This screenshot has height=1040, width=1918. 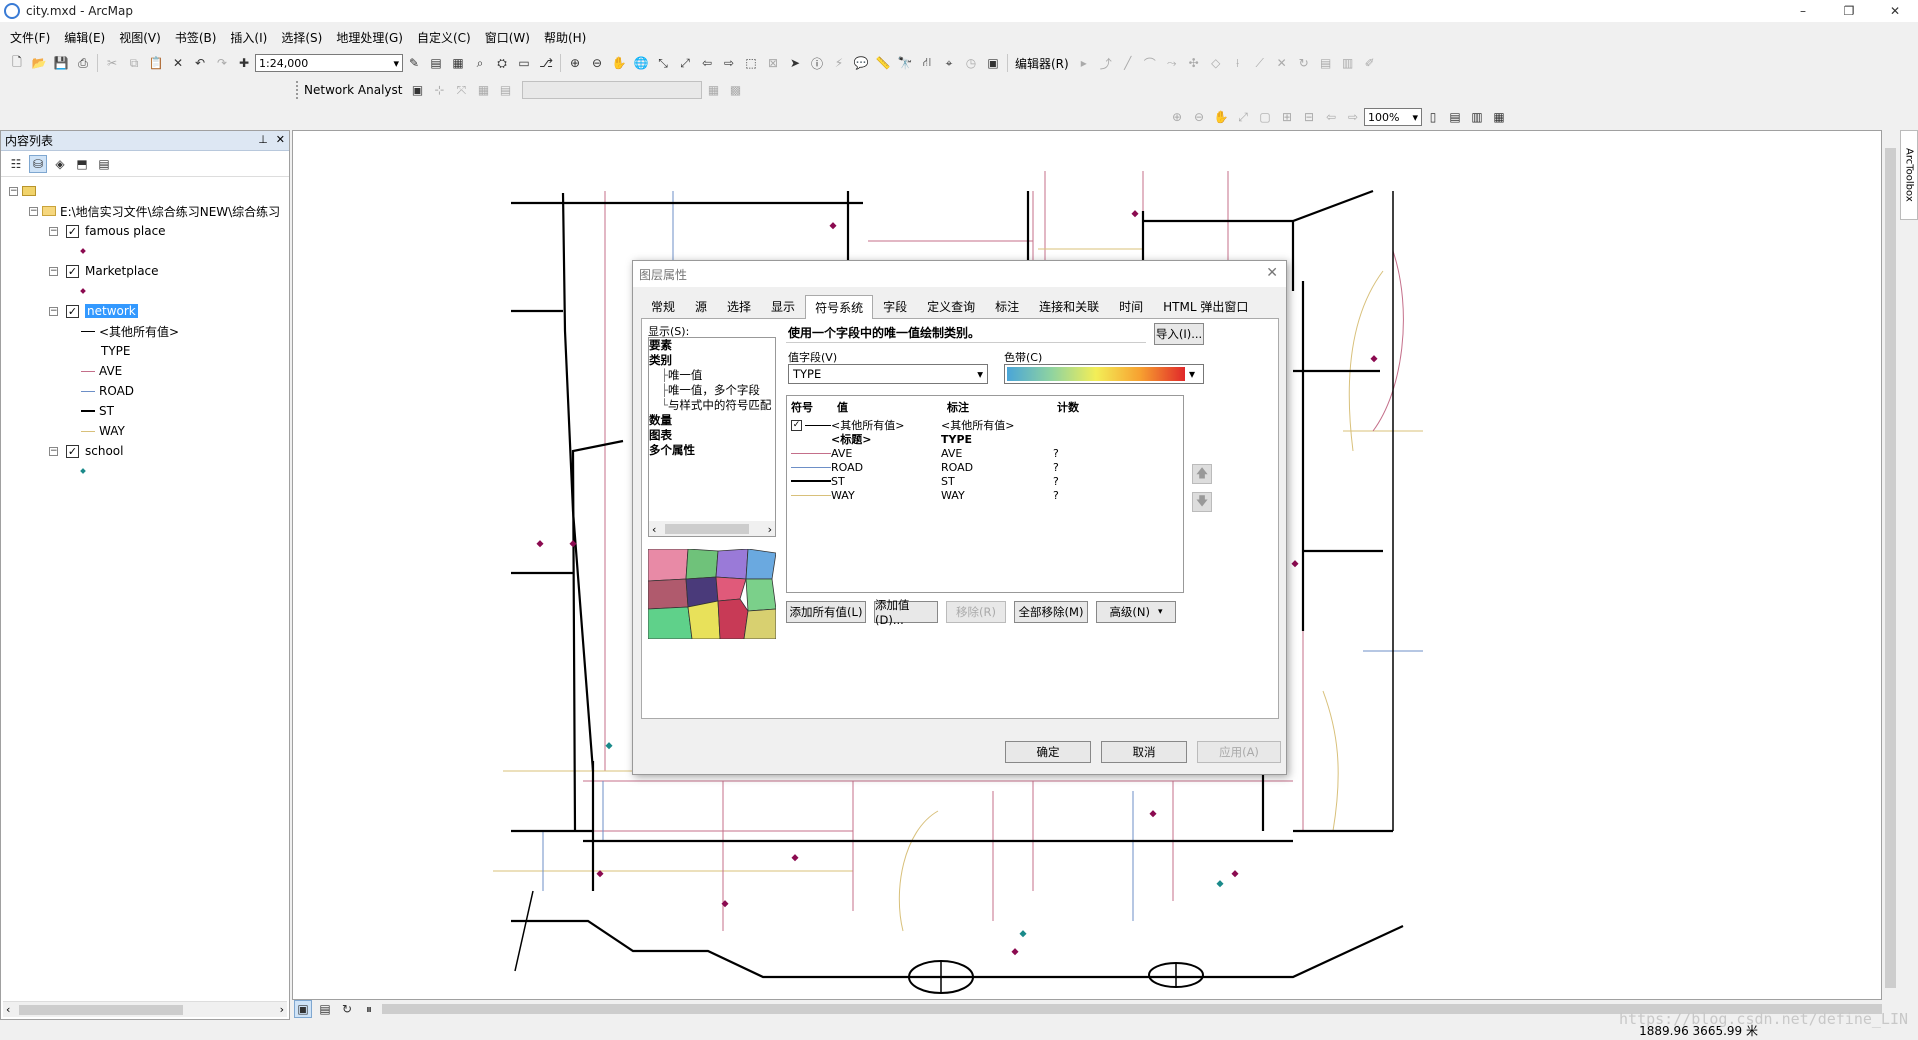 What do you see at coordinates (1803, 11) in the screenshot?
I see `minimize-button: –` at bounding box center [1803, 11].